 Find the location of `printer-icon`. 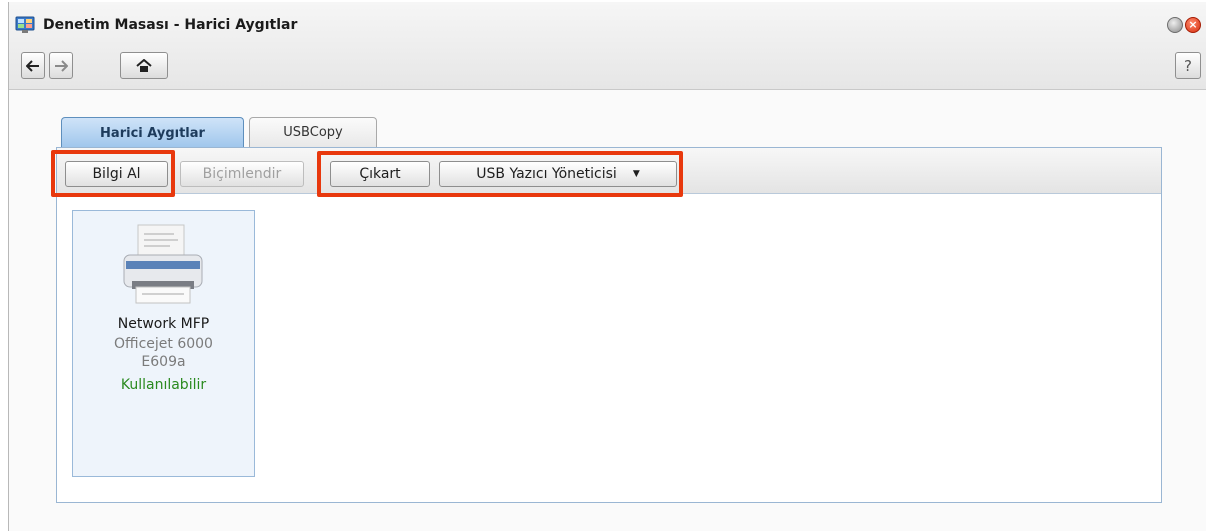

printer-icon is located at coordinates (163, 264).